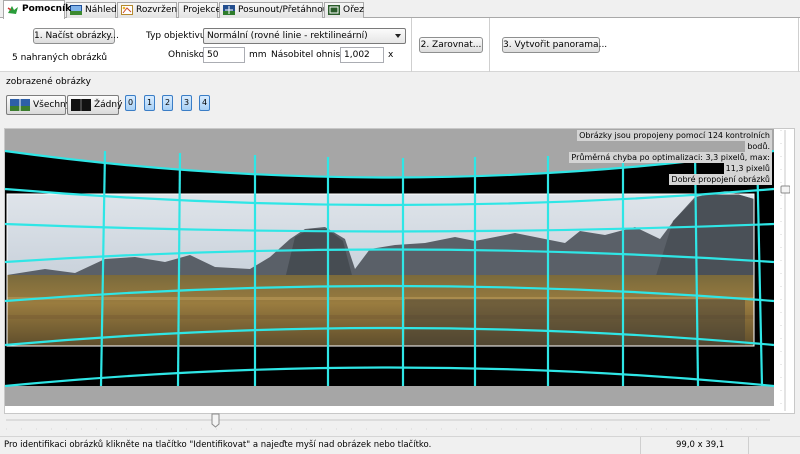  What do you see at coordinates (52, 105) in the screenshot?
I see `show-all-label: Všechny` at bounding box center [52, 105].